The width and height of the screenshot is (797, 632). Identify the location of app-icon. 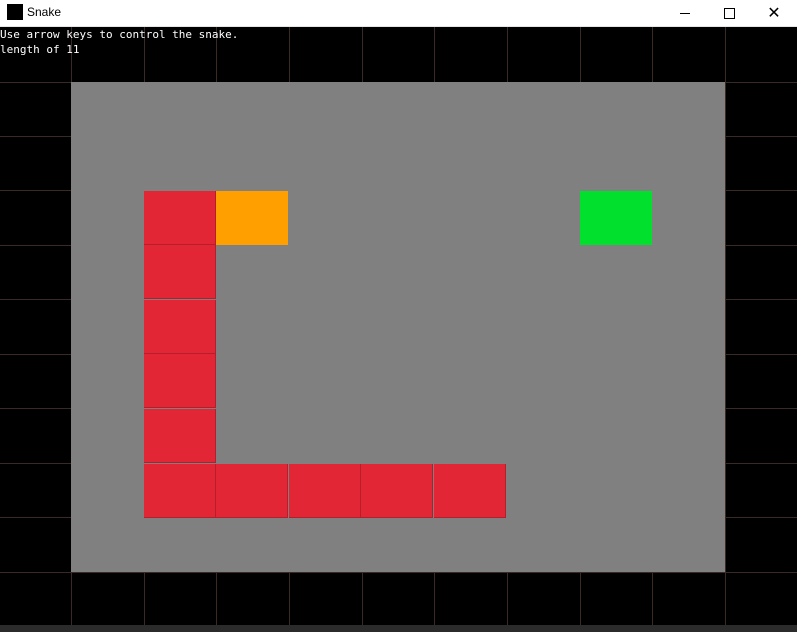
(15, 12).